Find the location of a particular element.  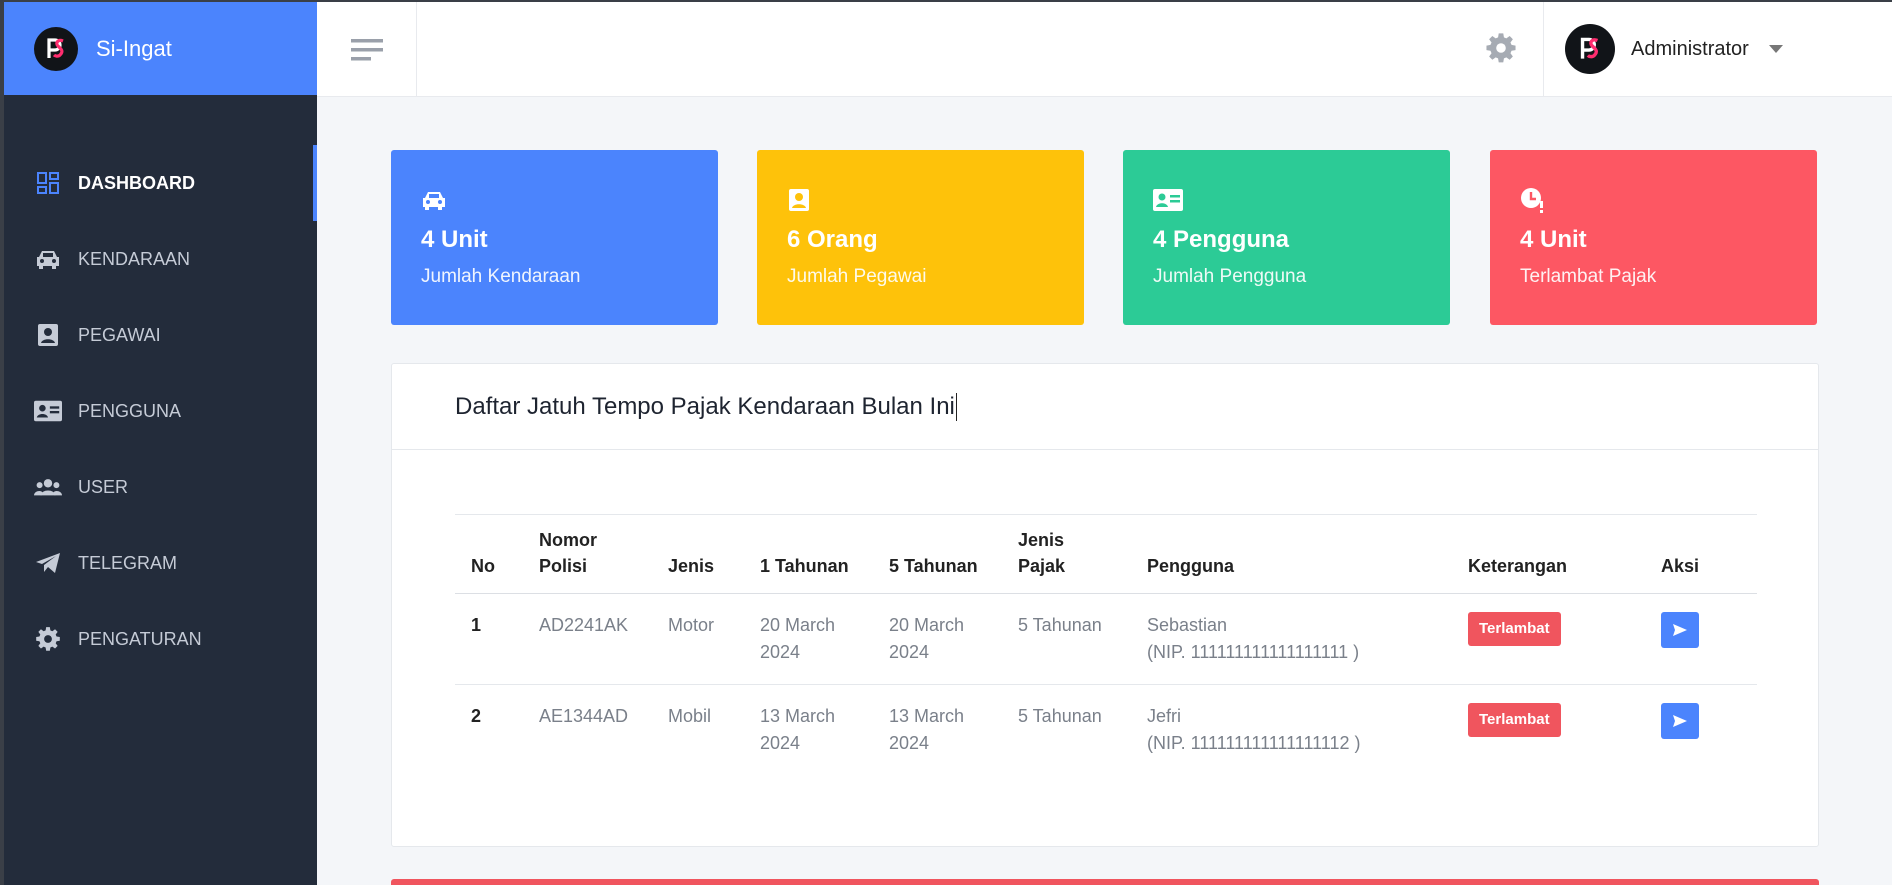

cell-jenis: Motor is located at coordinates (698, 639).